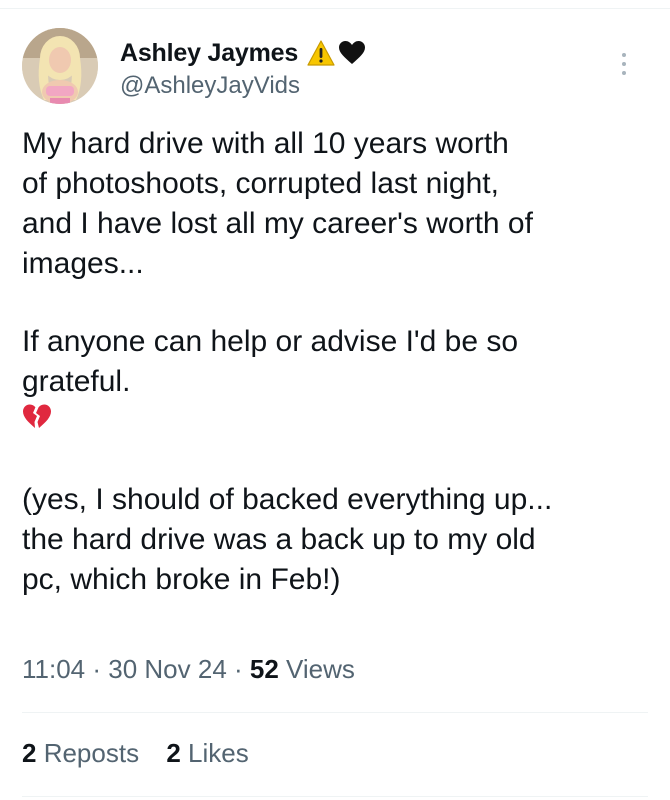  I want to click on stats-divider, so click(335, 712).